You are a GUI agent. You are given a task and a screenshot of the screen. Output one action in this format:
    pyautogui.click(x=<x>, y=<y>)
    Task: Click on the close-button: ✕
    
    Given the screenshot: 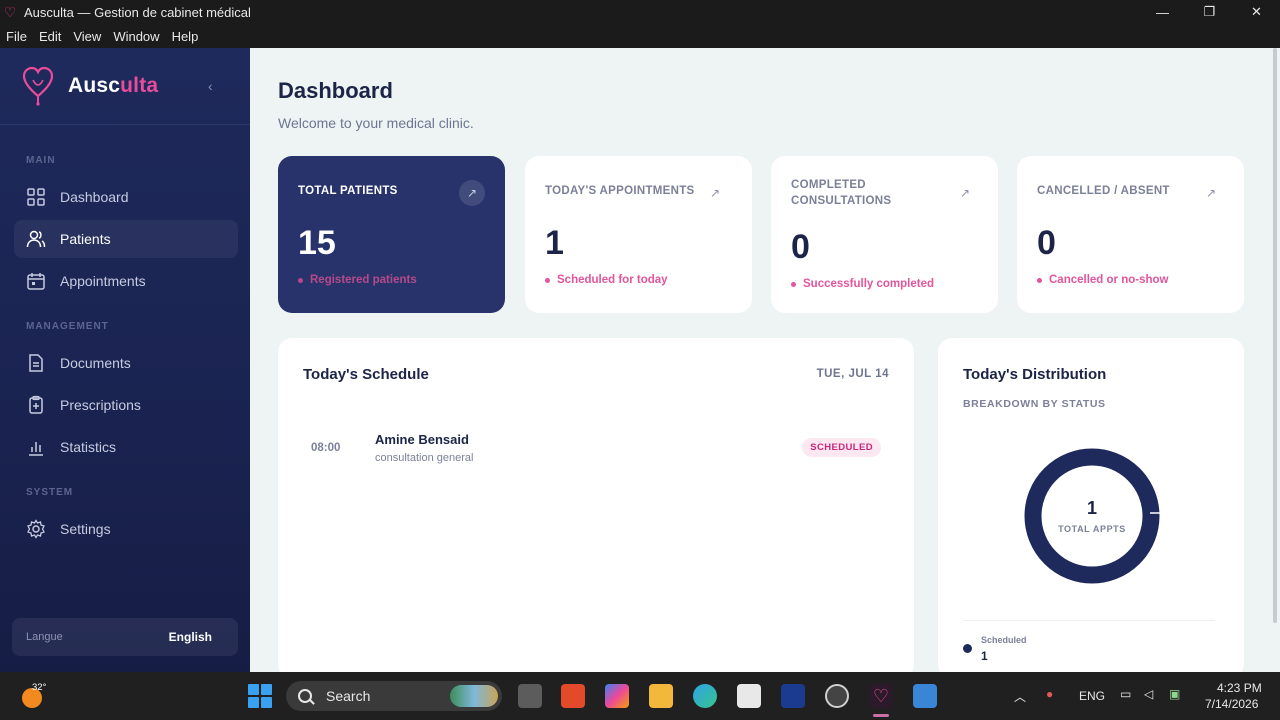 What is the action you would take?
    pyautogui.click(x=1256, y=12)
    